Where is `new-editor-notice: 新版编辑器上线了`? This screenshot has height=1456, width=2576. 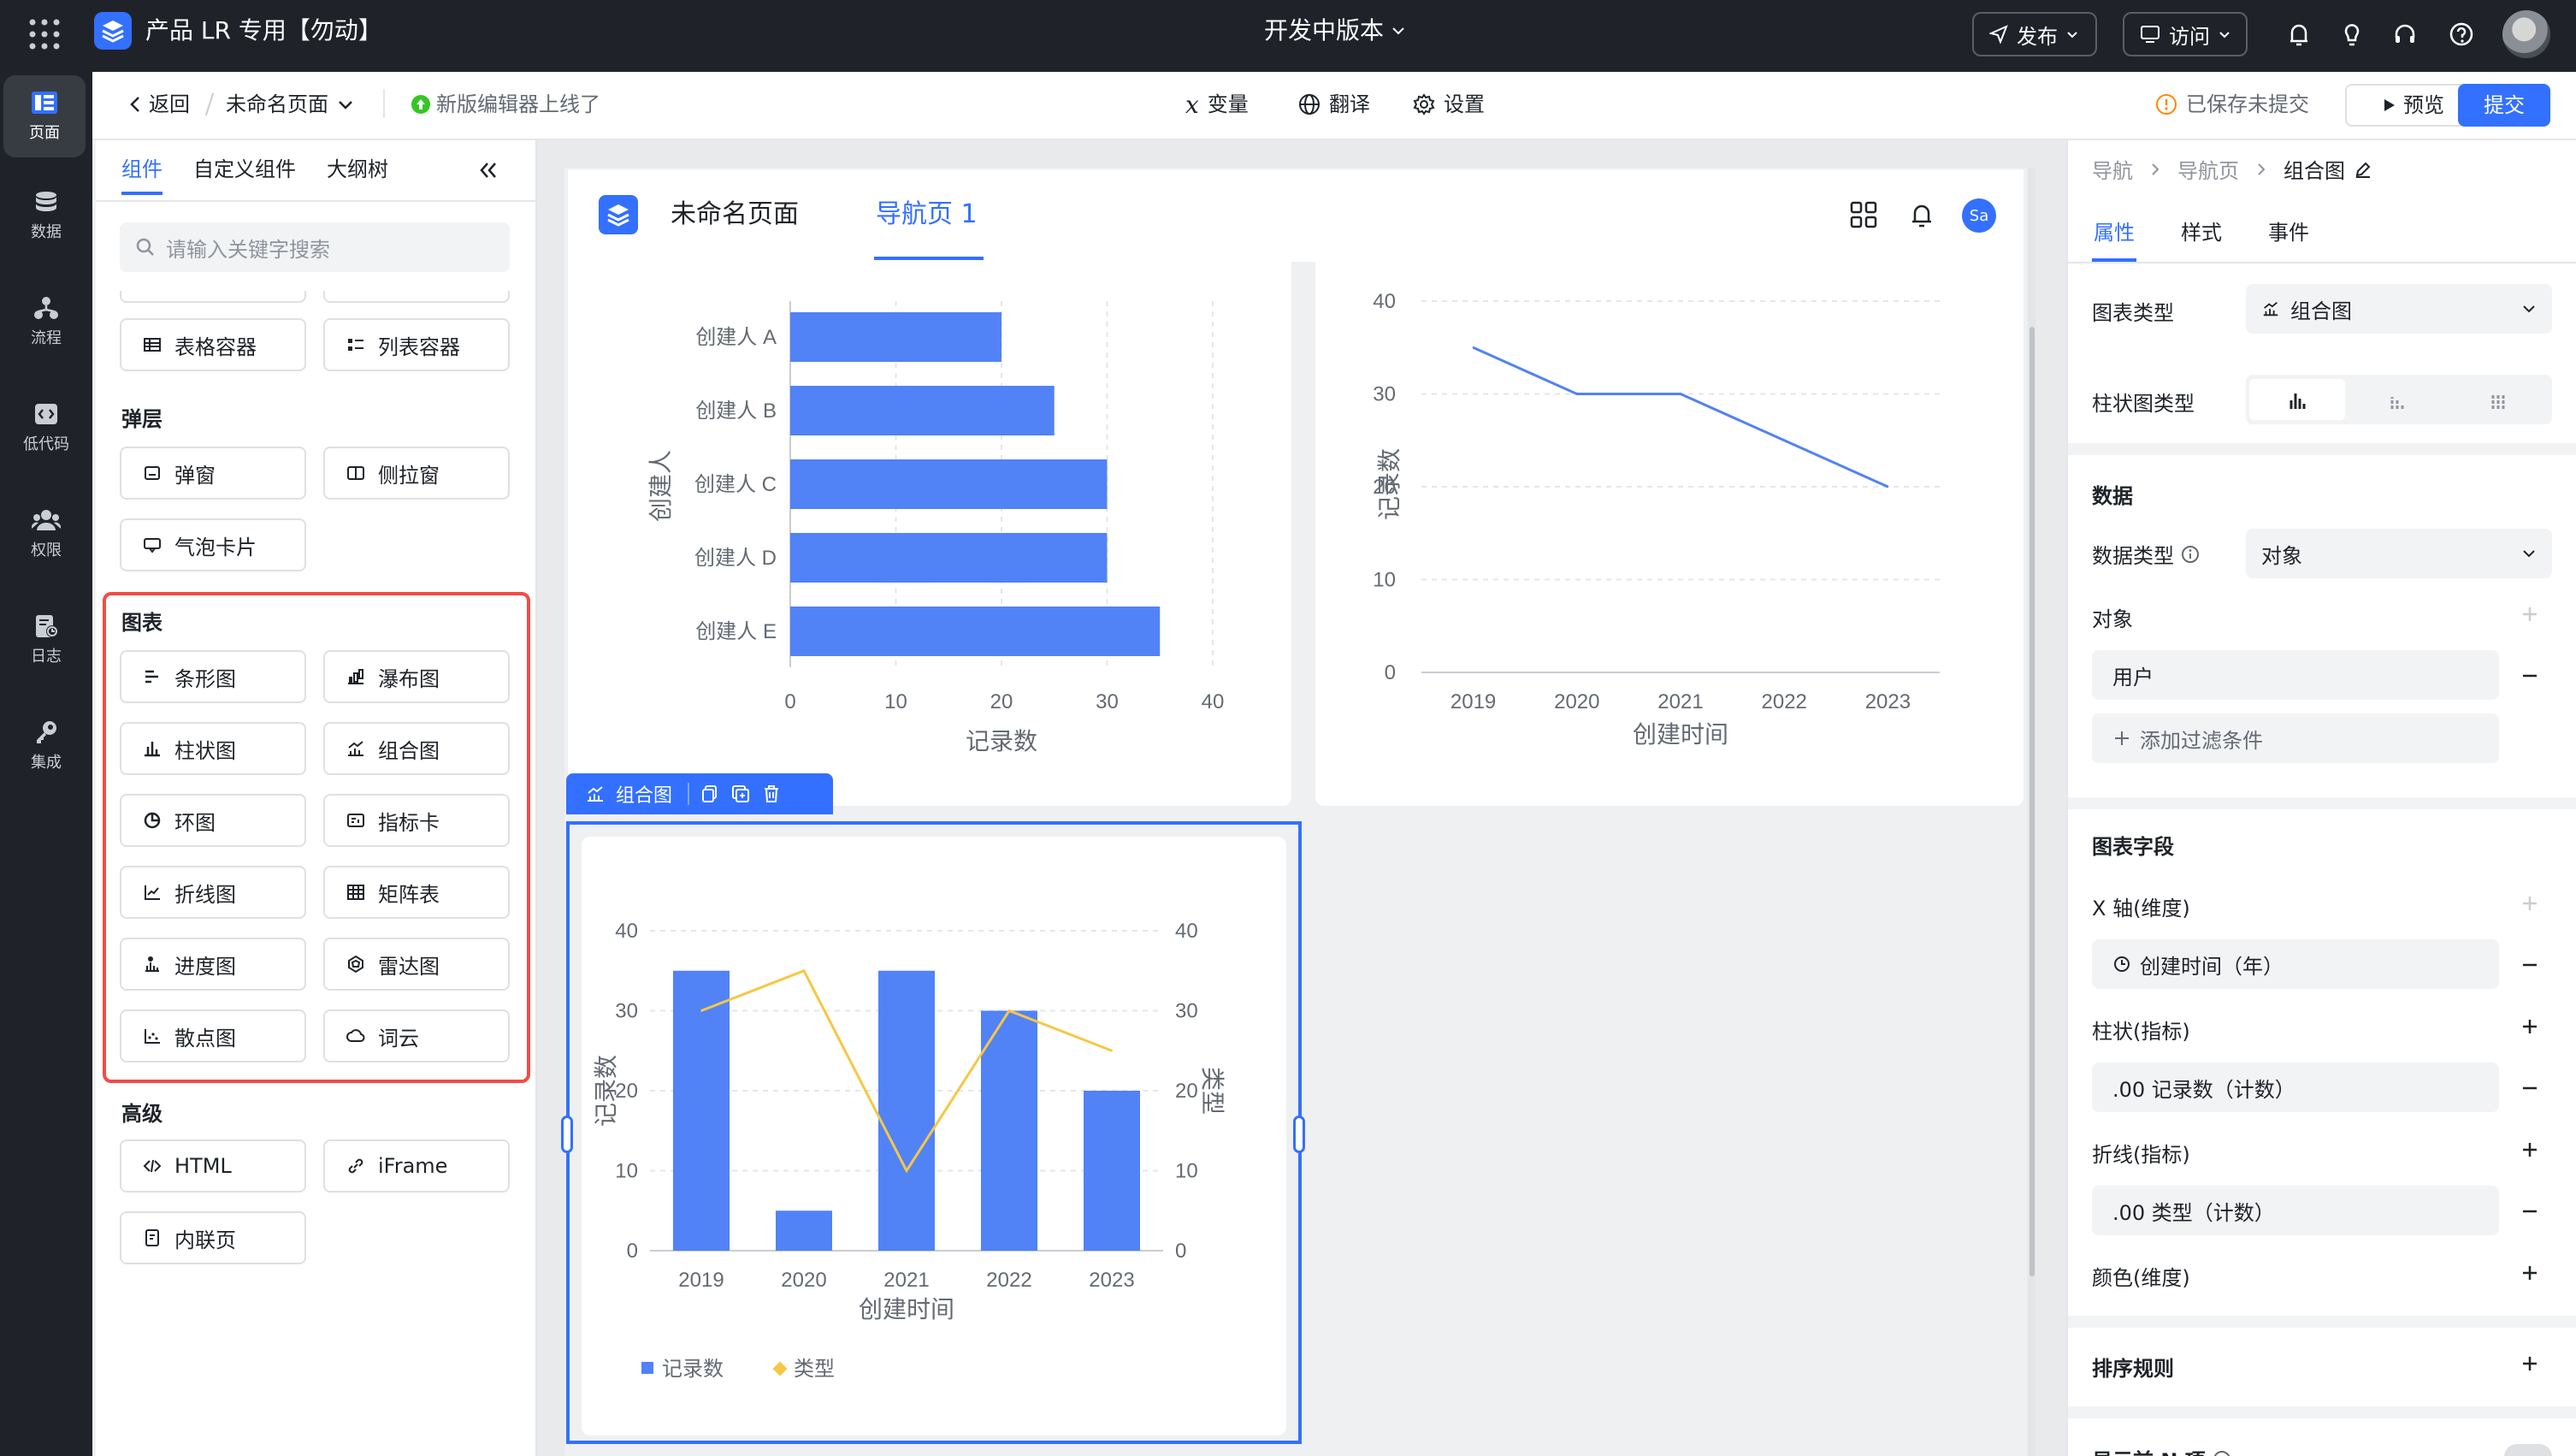 new-editor-notice: 新版编辑器上线了 is located at coordinates (505, 104).